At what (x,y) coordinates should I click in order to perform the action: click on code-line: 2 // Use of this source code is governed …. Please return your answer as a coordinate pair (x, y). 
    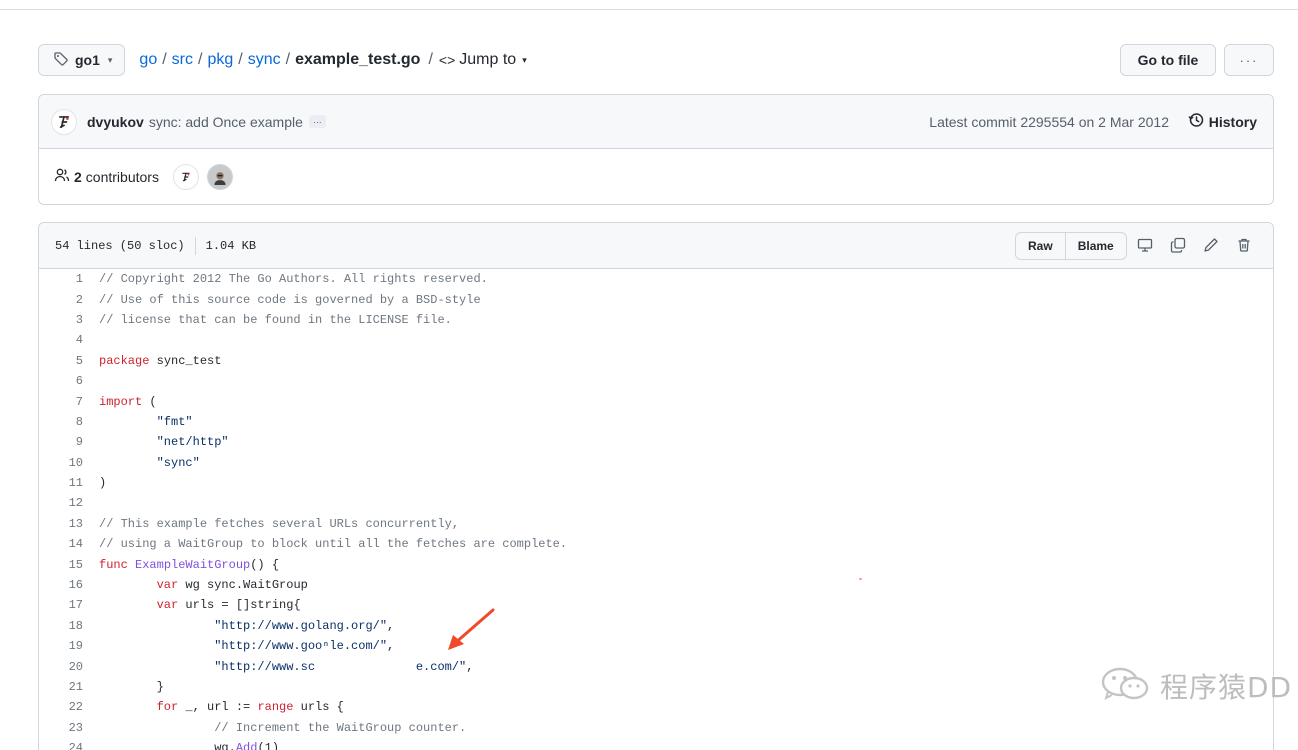
    Looking at the image, I should click on (656, 299).